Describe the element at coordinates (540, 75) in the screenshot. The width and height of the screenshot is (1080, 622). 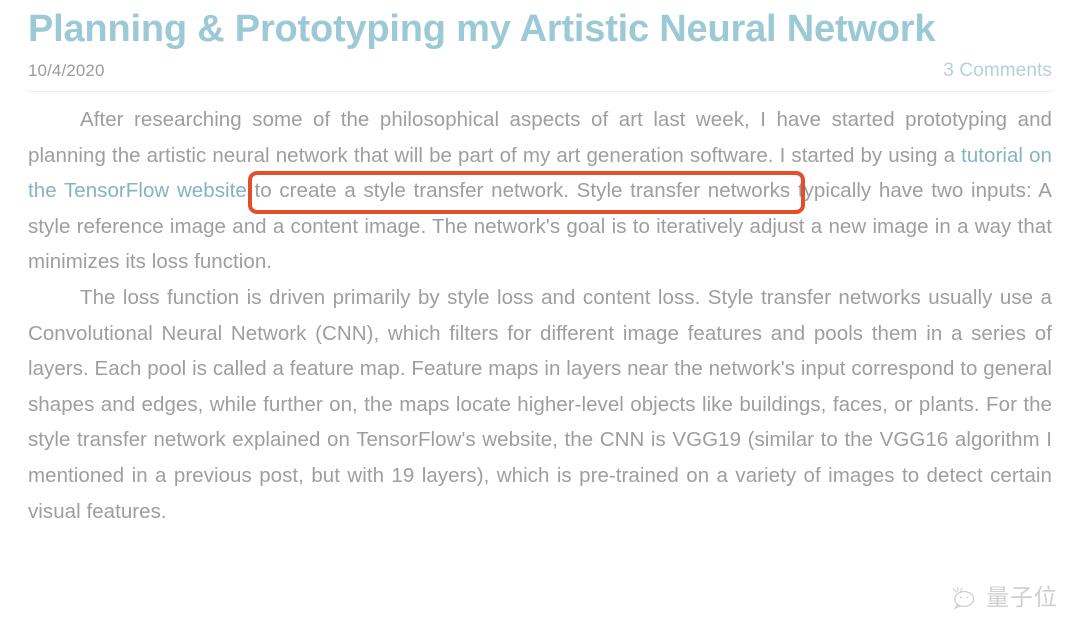
I see `post-meta-row: 10/4/2020 3 Comments` at that location.